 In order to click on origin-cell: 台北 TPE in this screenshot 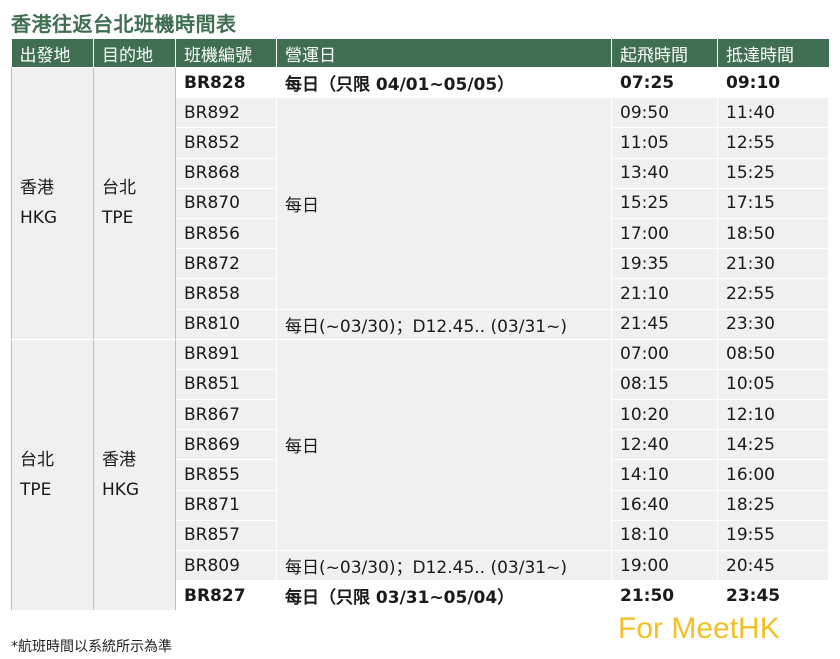, I will do `click(52, 475)`.